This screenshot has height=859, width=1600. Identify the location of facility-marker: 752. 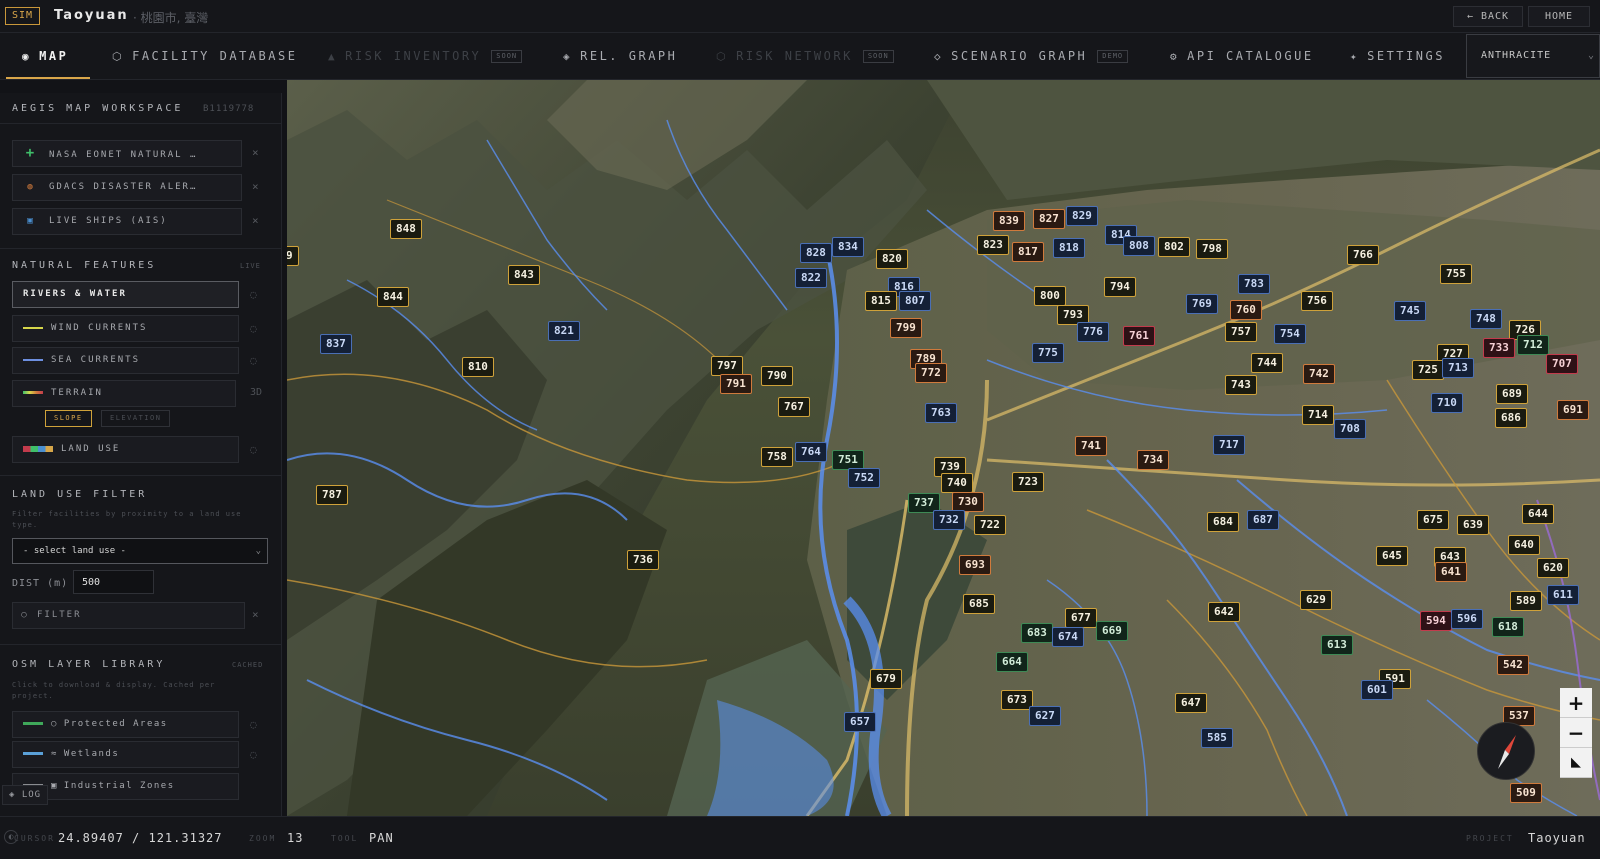
(864, 478).